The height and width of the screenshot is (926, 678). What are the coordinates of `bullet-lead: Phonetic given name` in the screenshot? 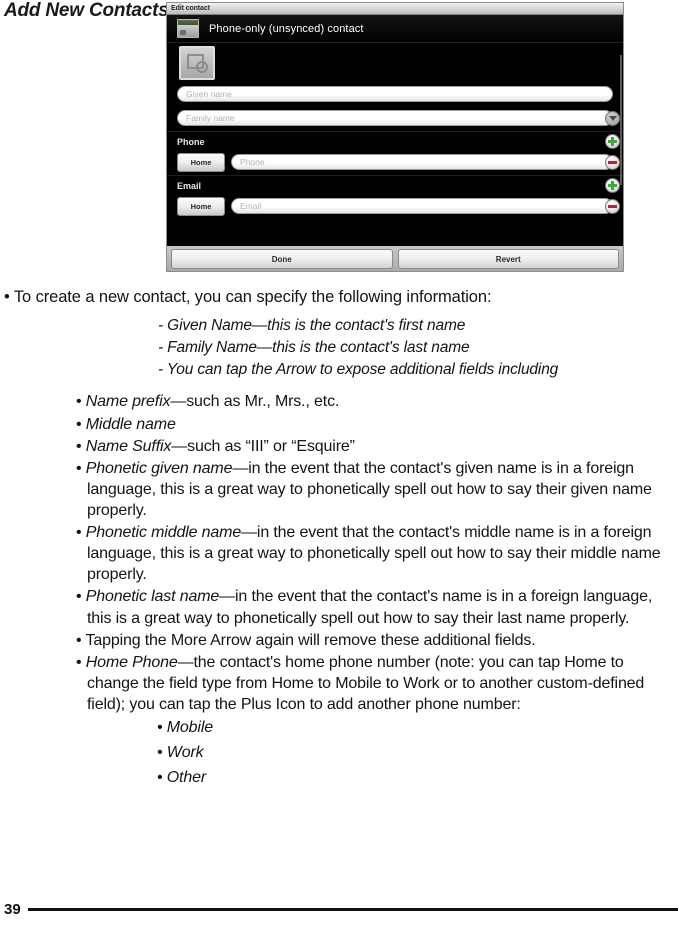 It's located at (159, 468).